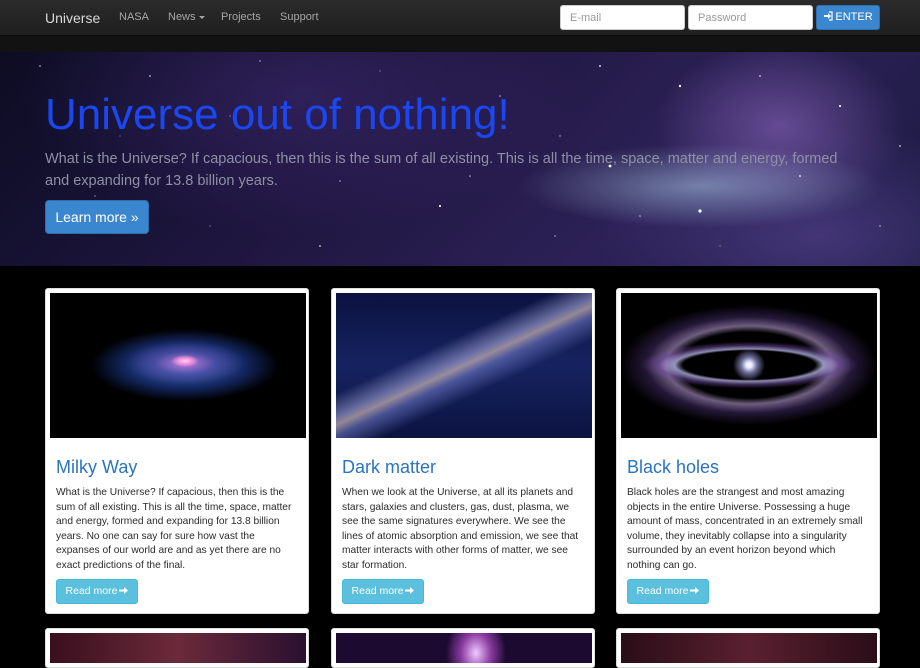 The width and height of the screenshot is (920, 668). Describe the element at coordinates (299, 17) in the screenshot. I see `nav-link-support: Support` at that location.